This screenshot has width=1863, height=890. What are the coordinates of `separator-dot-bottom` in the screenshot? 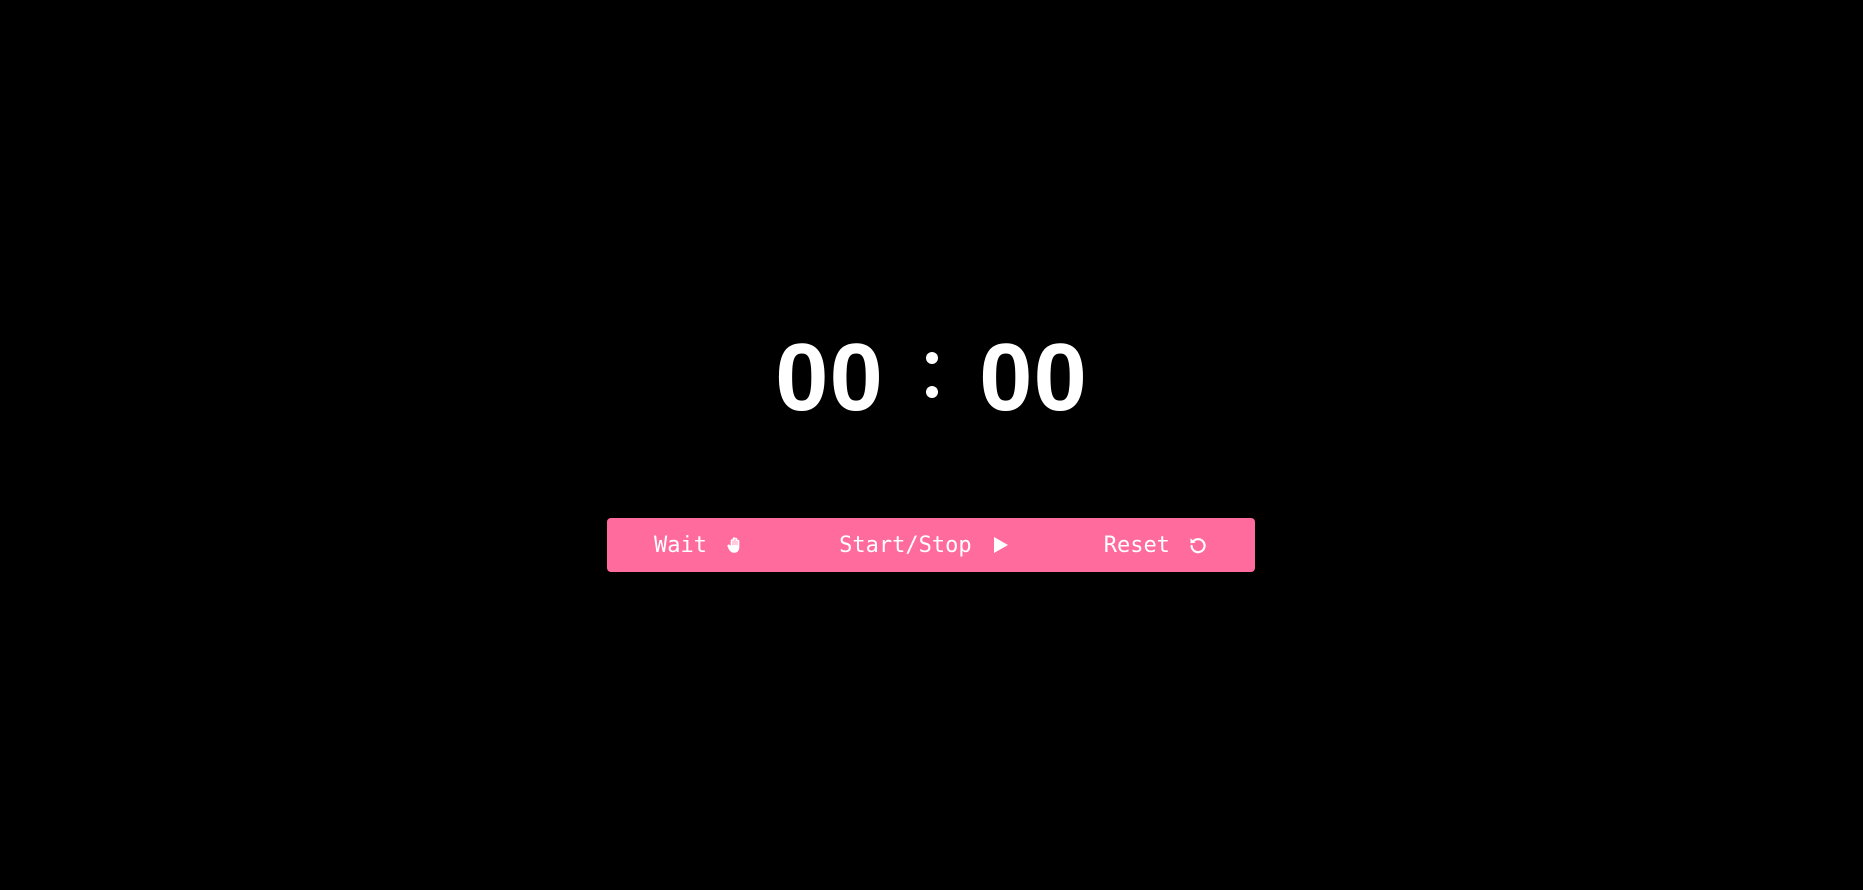 It's located at (931, 392).